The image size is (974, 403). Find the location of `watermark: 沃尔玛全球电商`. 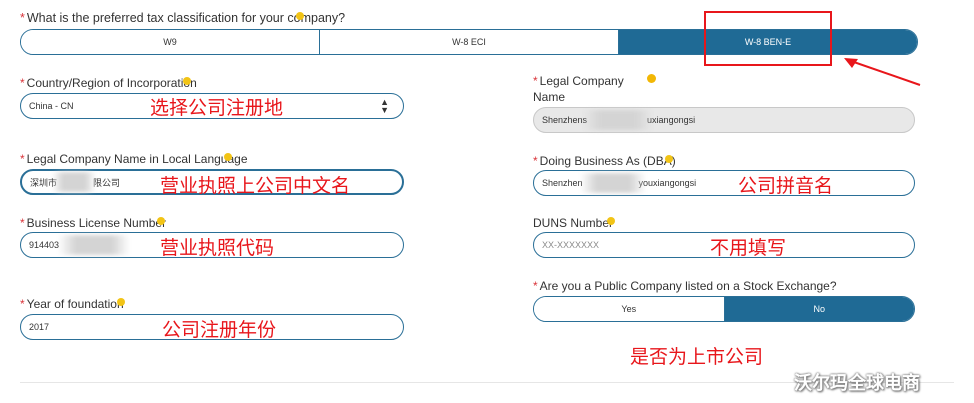

watermark: 沃尔玛全球电商 is located at coordinates (857, 383).